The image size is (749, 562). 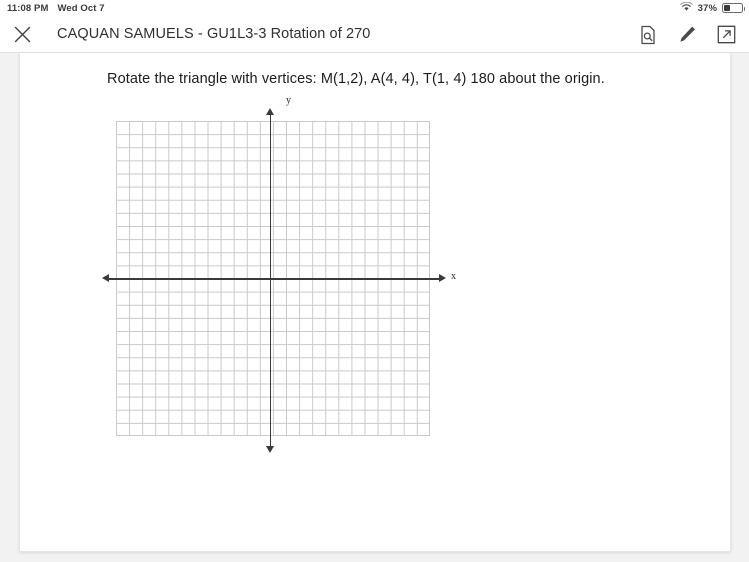 I want to click on y-axis-line, so click(x=270, y=281).